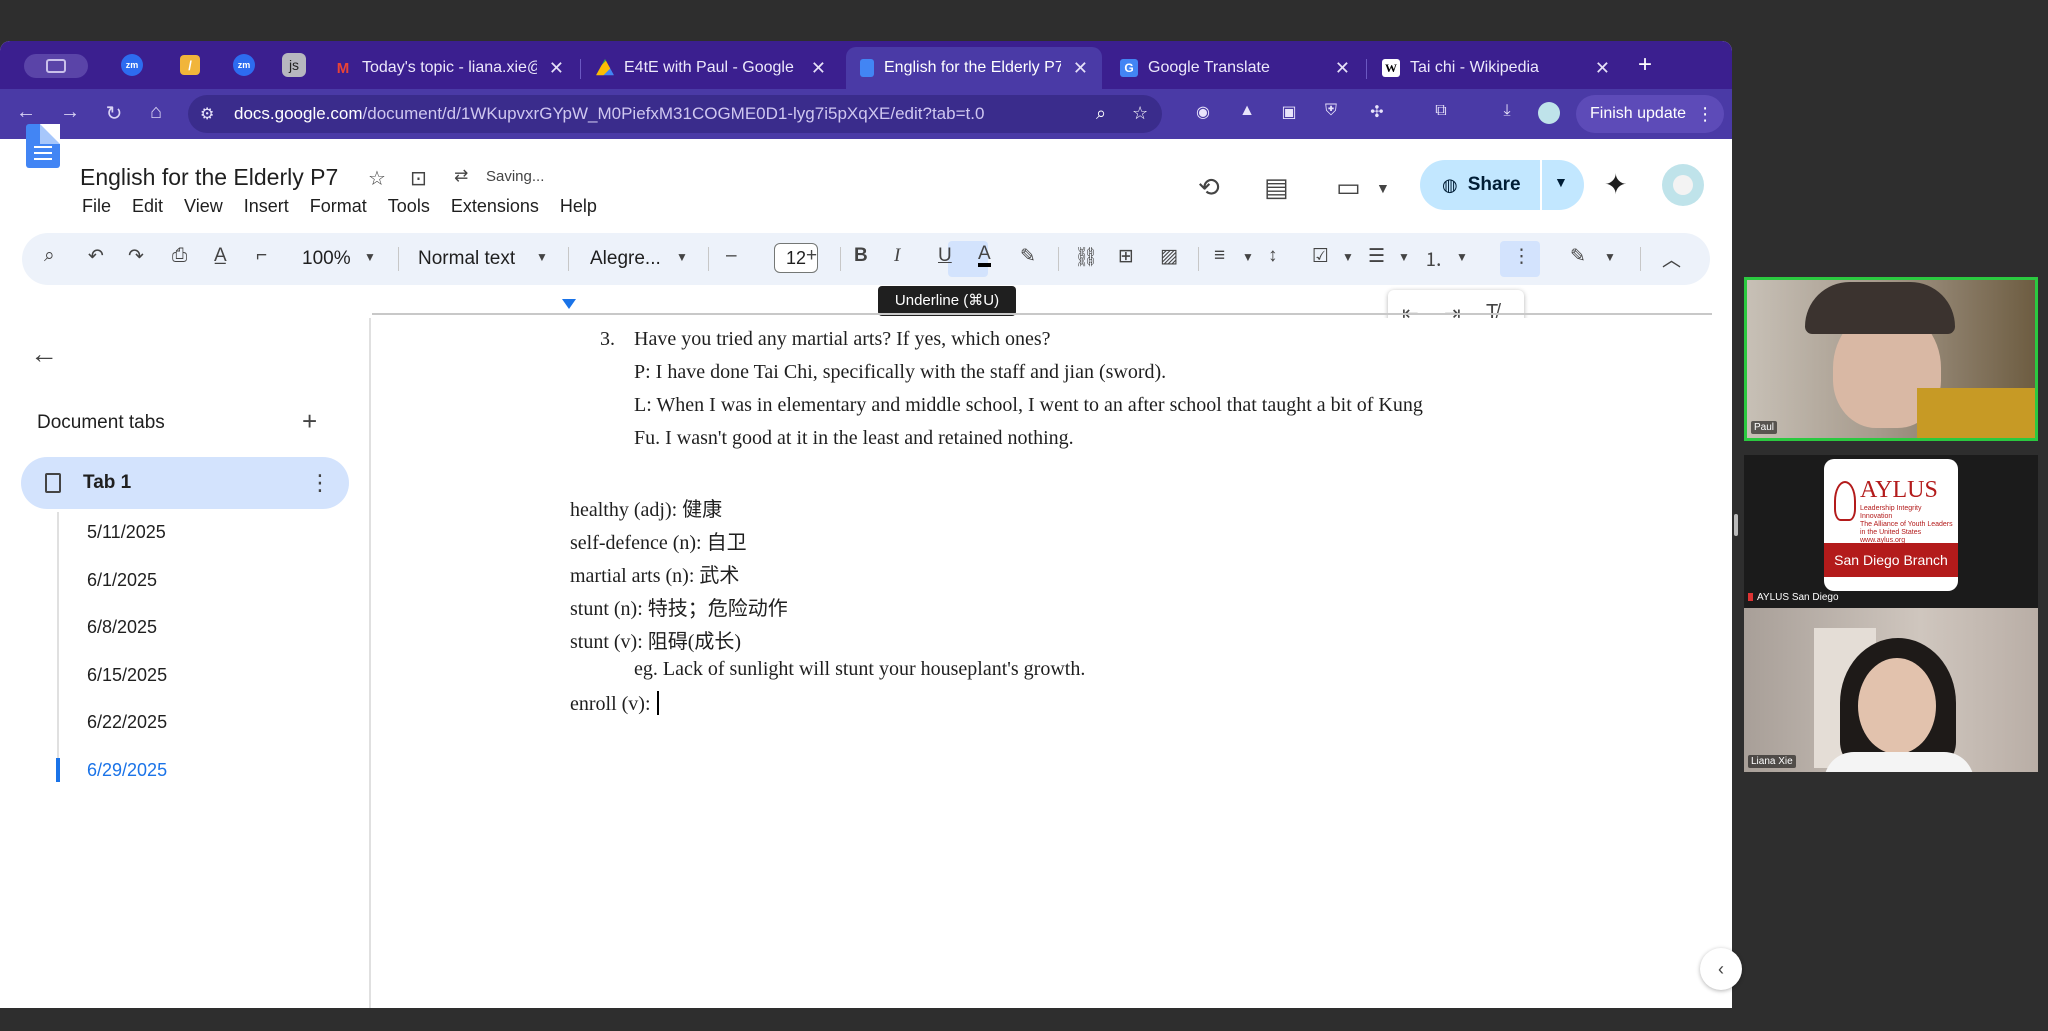 This screenshot has height=1031, width=2048. What do you see at coordinates (1433, 258) in the screenshot?
I see `numbered-list-icon: ⒈` at bounding box center [1433, 258].